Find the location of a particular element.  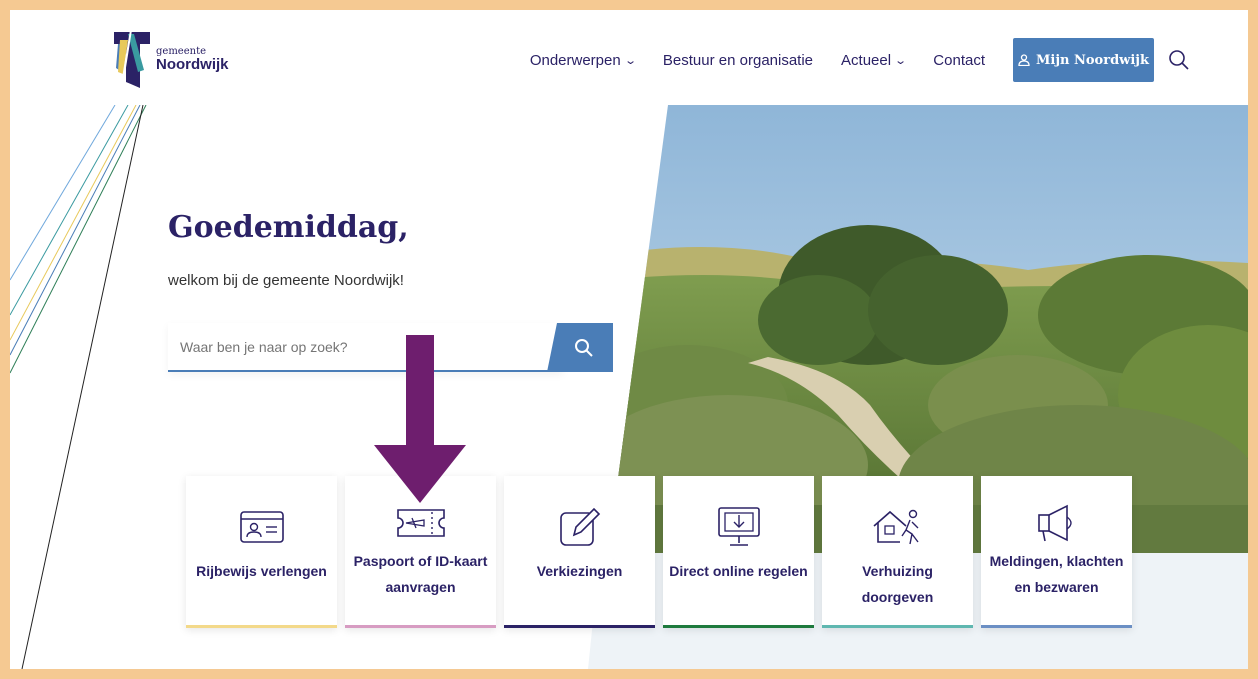

logo-subtitle: gemeente is located at coordinates (181, 51).